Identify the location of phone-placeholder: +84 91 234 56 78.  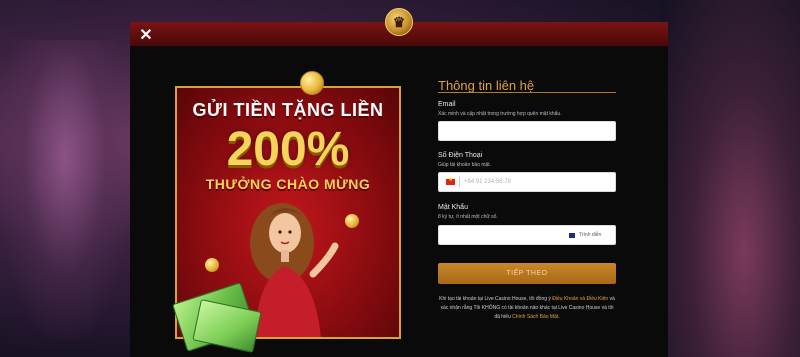
(487, 182).